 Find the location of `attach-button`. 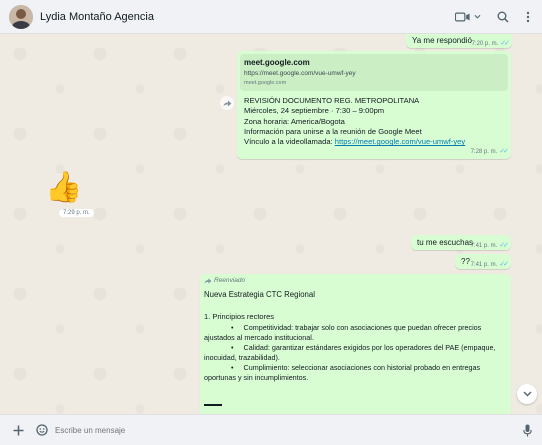

attach-button is located at coordinates (18, 430).